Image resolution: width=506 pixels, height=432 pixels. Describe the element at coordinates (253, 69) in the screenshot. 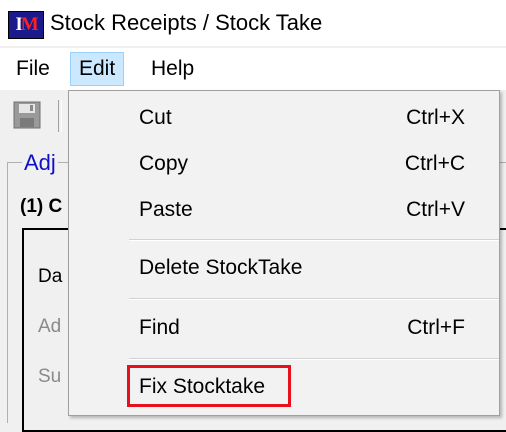

I see `menu-bar: File Edit Help` at that location.